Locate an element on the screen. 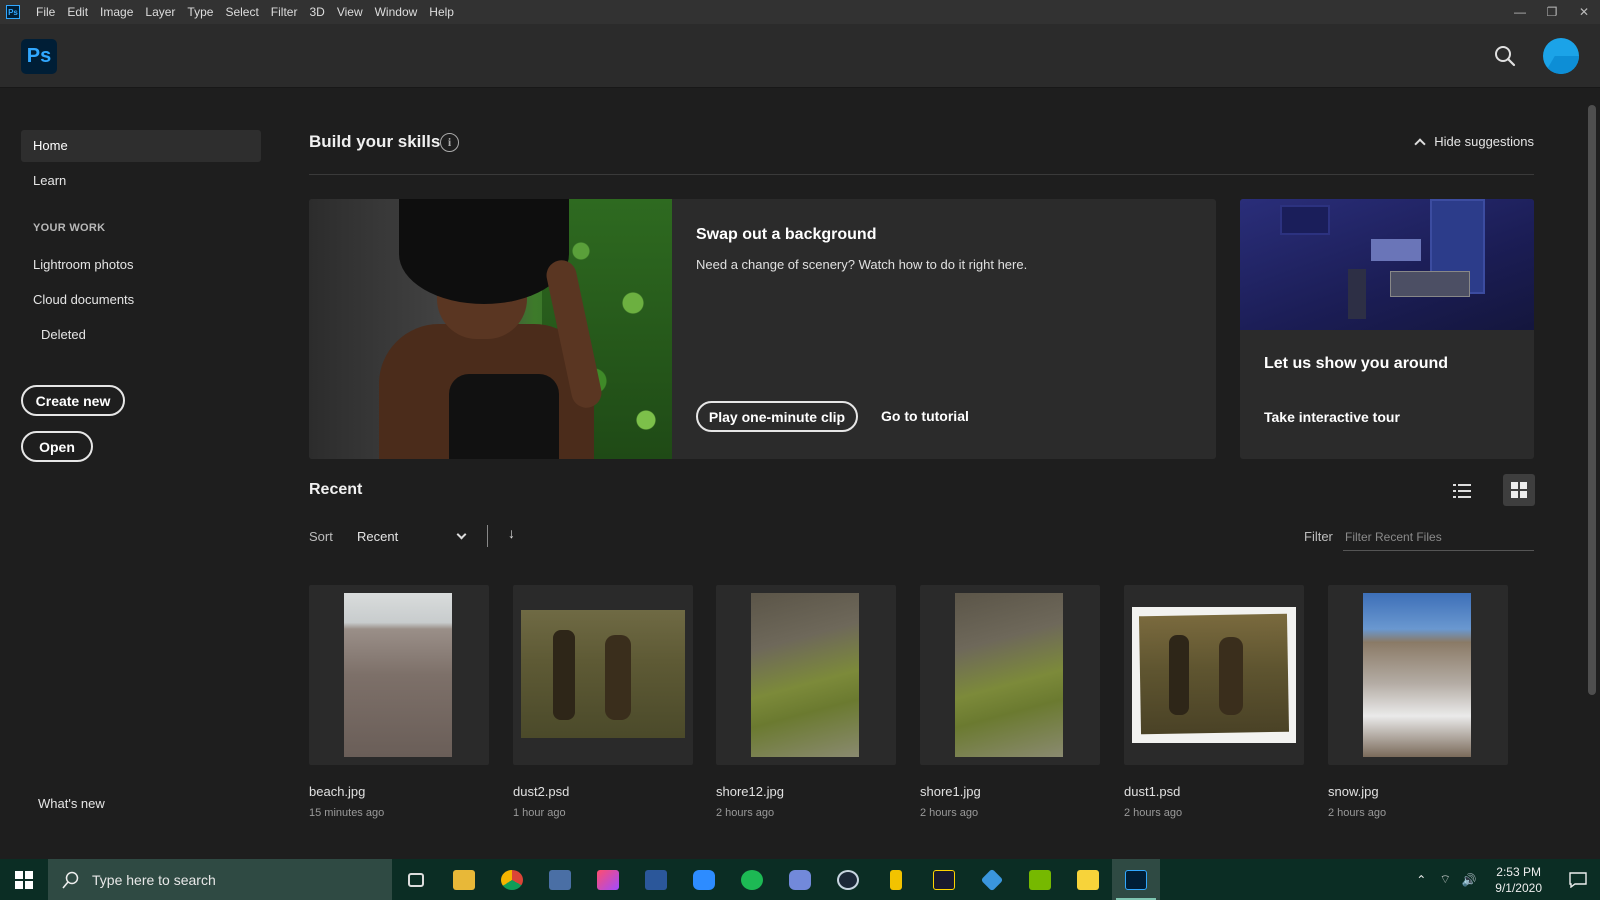  app-a-icon is located at coordinates (944, 879).